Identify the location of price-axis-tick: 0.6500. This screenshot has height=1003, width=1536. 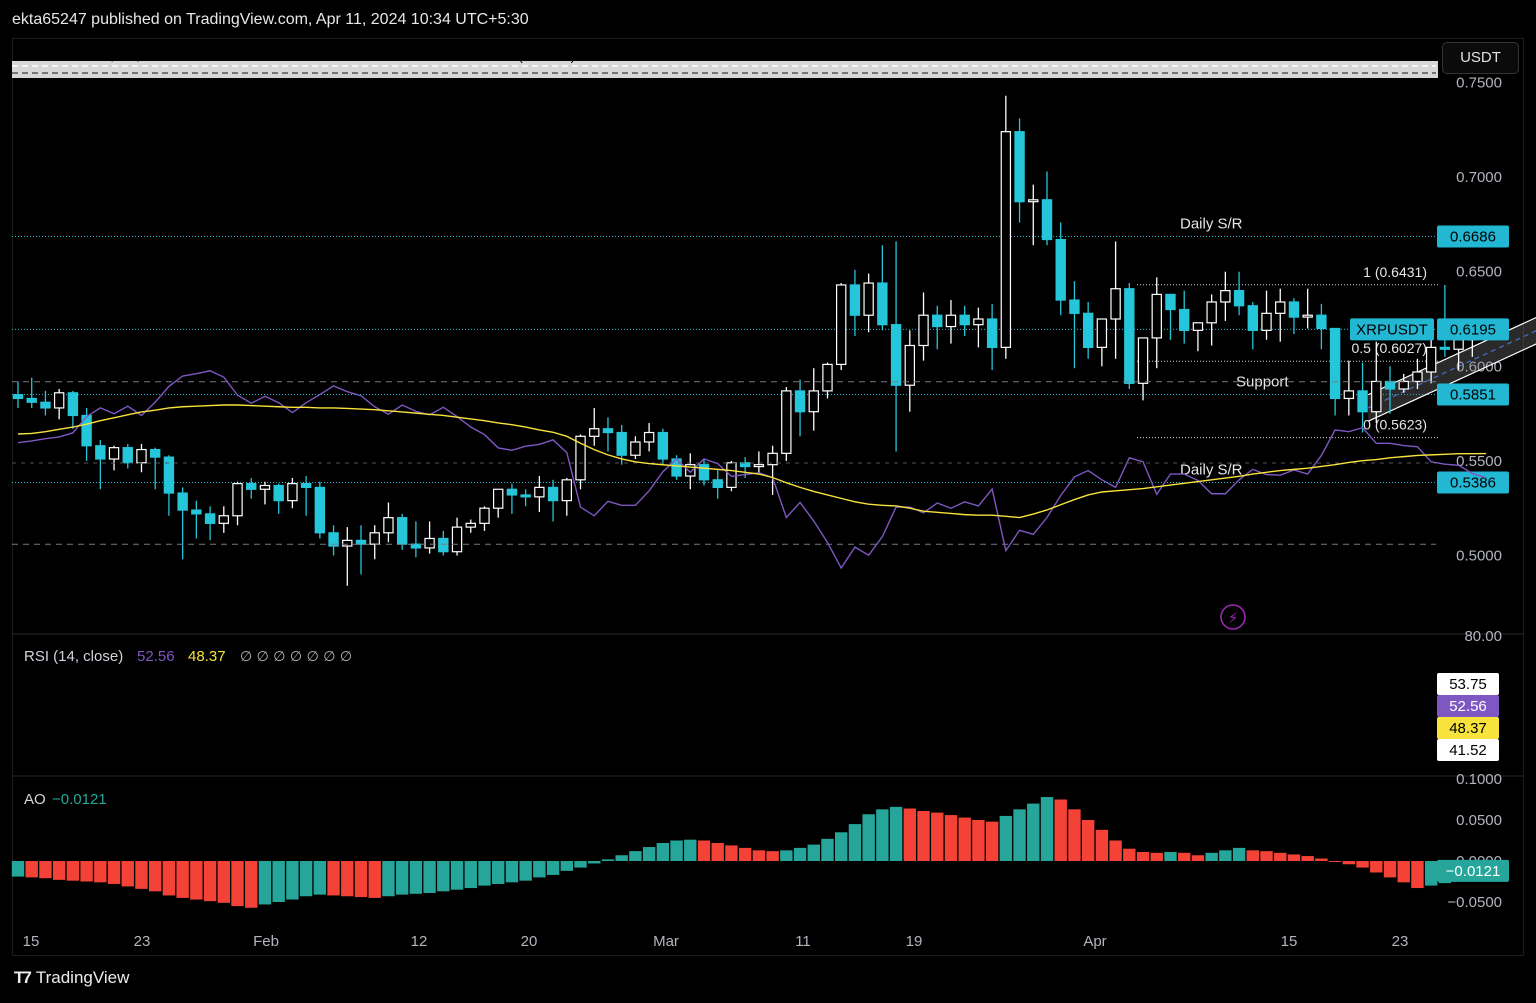
(1479, 272).